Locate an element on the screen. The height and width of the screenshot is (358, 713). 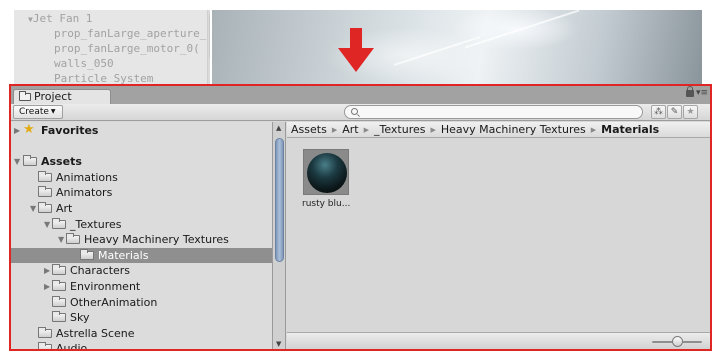
project-folder-icon is located at coordinates (25, 96).